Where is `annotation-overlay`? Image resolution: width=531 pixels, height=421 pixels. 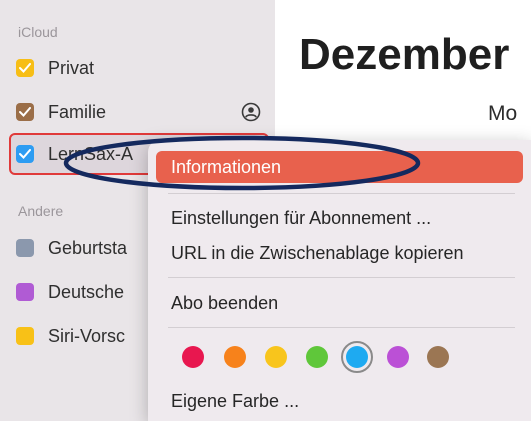 annotation-overlay is located at coordinates (242, 163).